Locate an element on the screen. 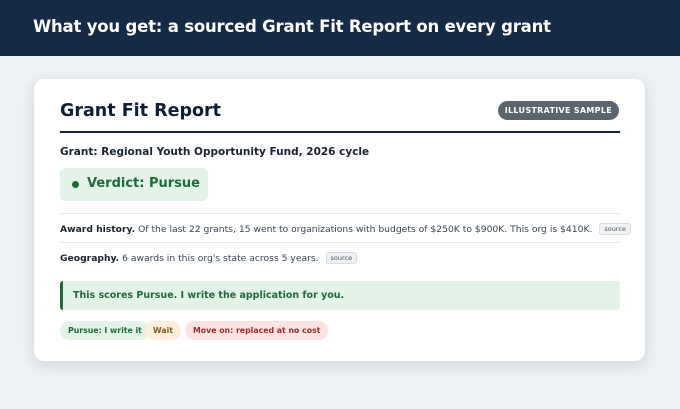  pursue-pill: Pursue: I write it is located at coordinates (105, 330).